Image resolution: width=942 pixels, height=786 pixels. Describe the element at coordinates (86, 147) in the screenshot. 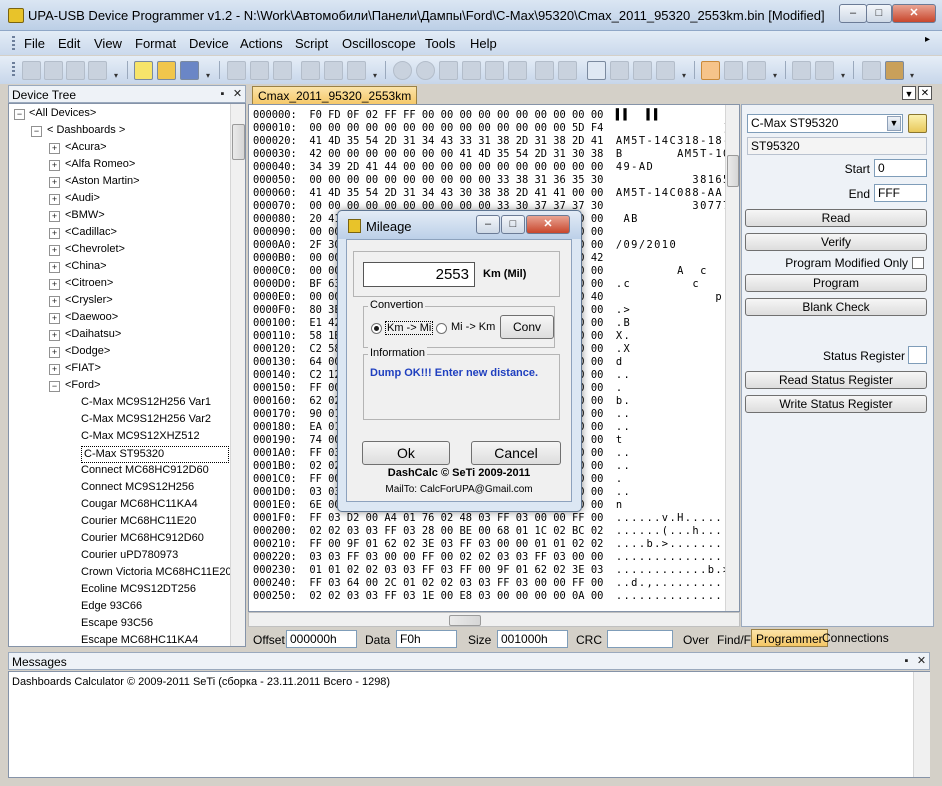

I see `tree-node-brand: <Acura>` at that location.